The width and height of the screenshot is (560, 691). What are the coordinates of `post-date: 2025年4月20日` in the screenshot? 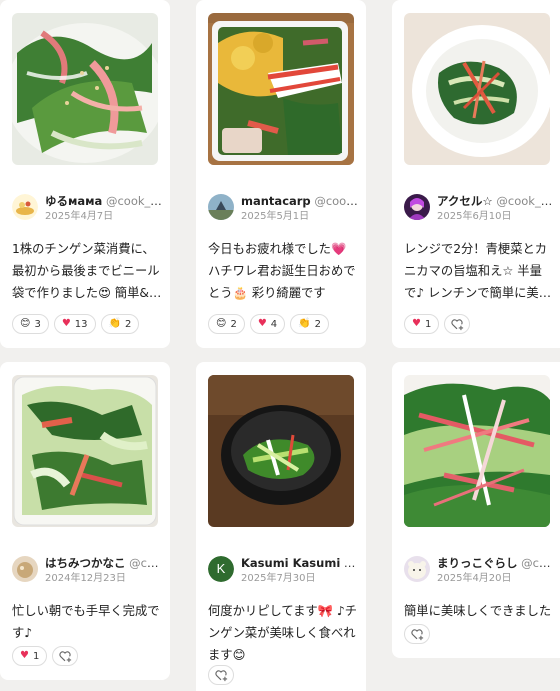 It's located at (474, 578).